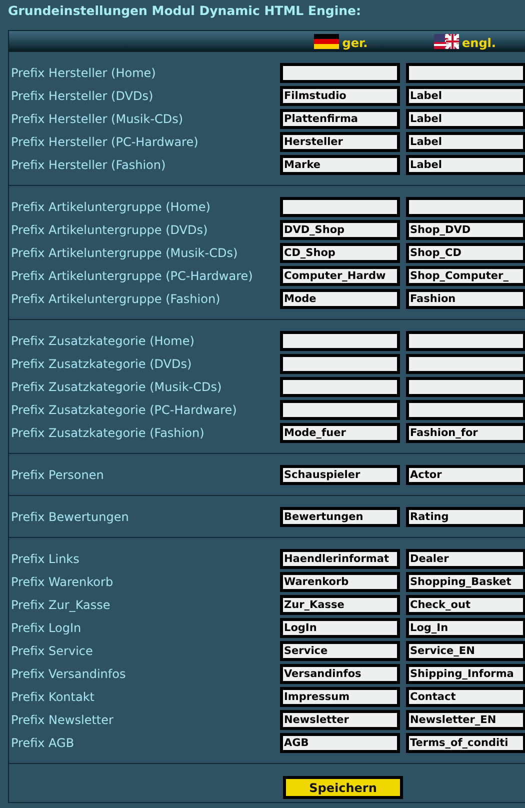 This screenshot has height=808, width=525. I want to click on input-field: Schauspieler, so click(340, 475).